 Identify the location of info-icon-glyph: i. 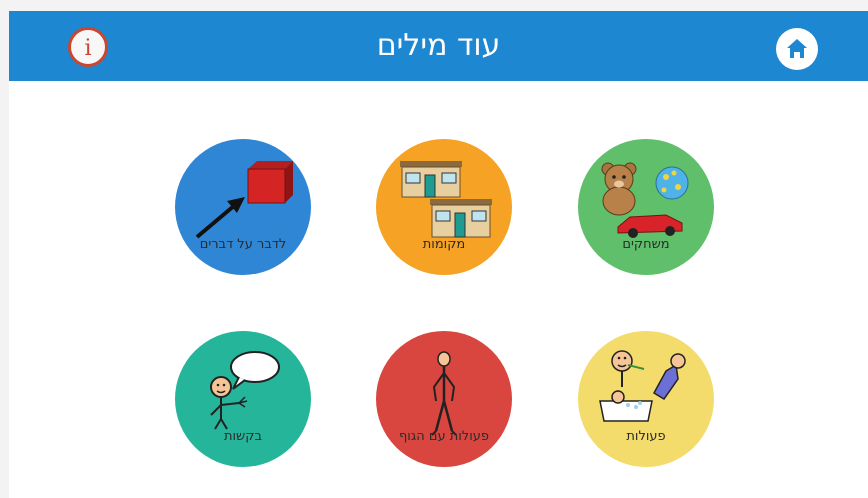
(87, 48).